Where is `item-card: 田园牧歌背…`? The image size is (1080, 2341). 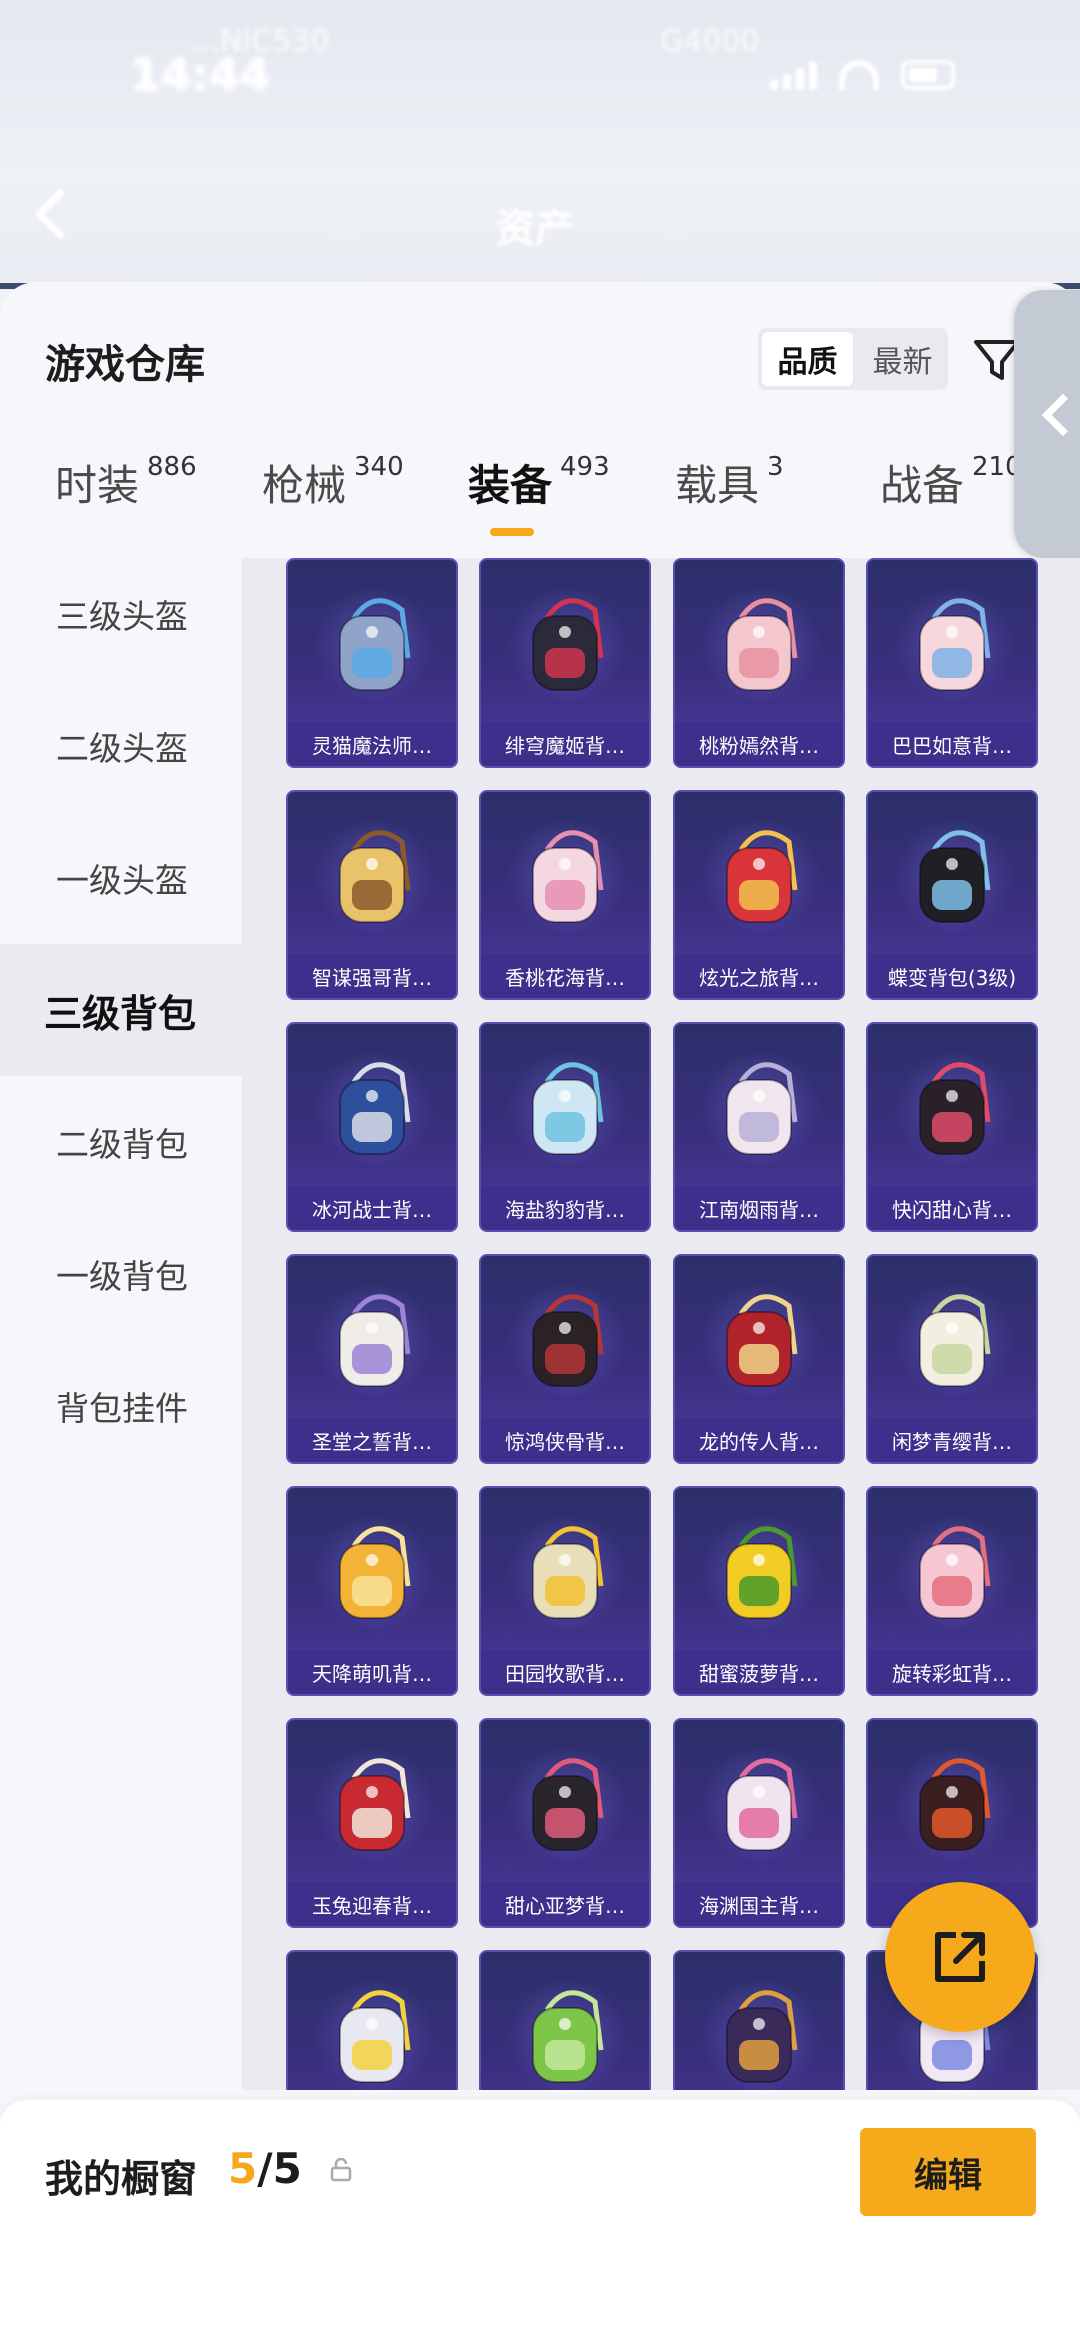 item-card: 田园牧歌背… is located at coordinates (565, 1591).